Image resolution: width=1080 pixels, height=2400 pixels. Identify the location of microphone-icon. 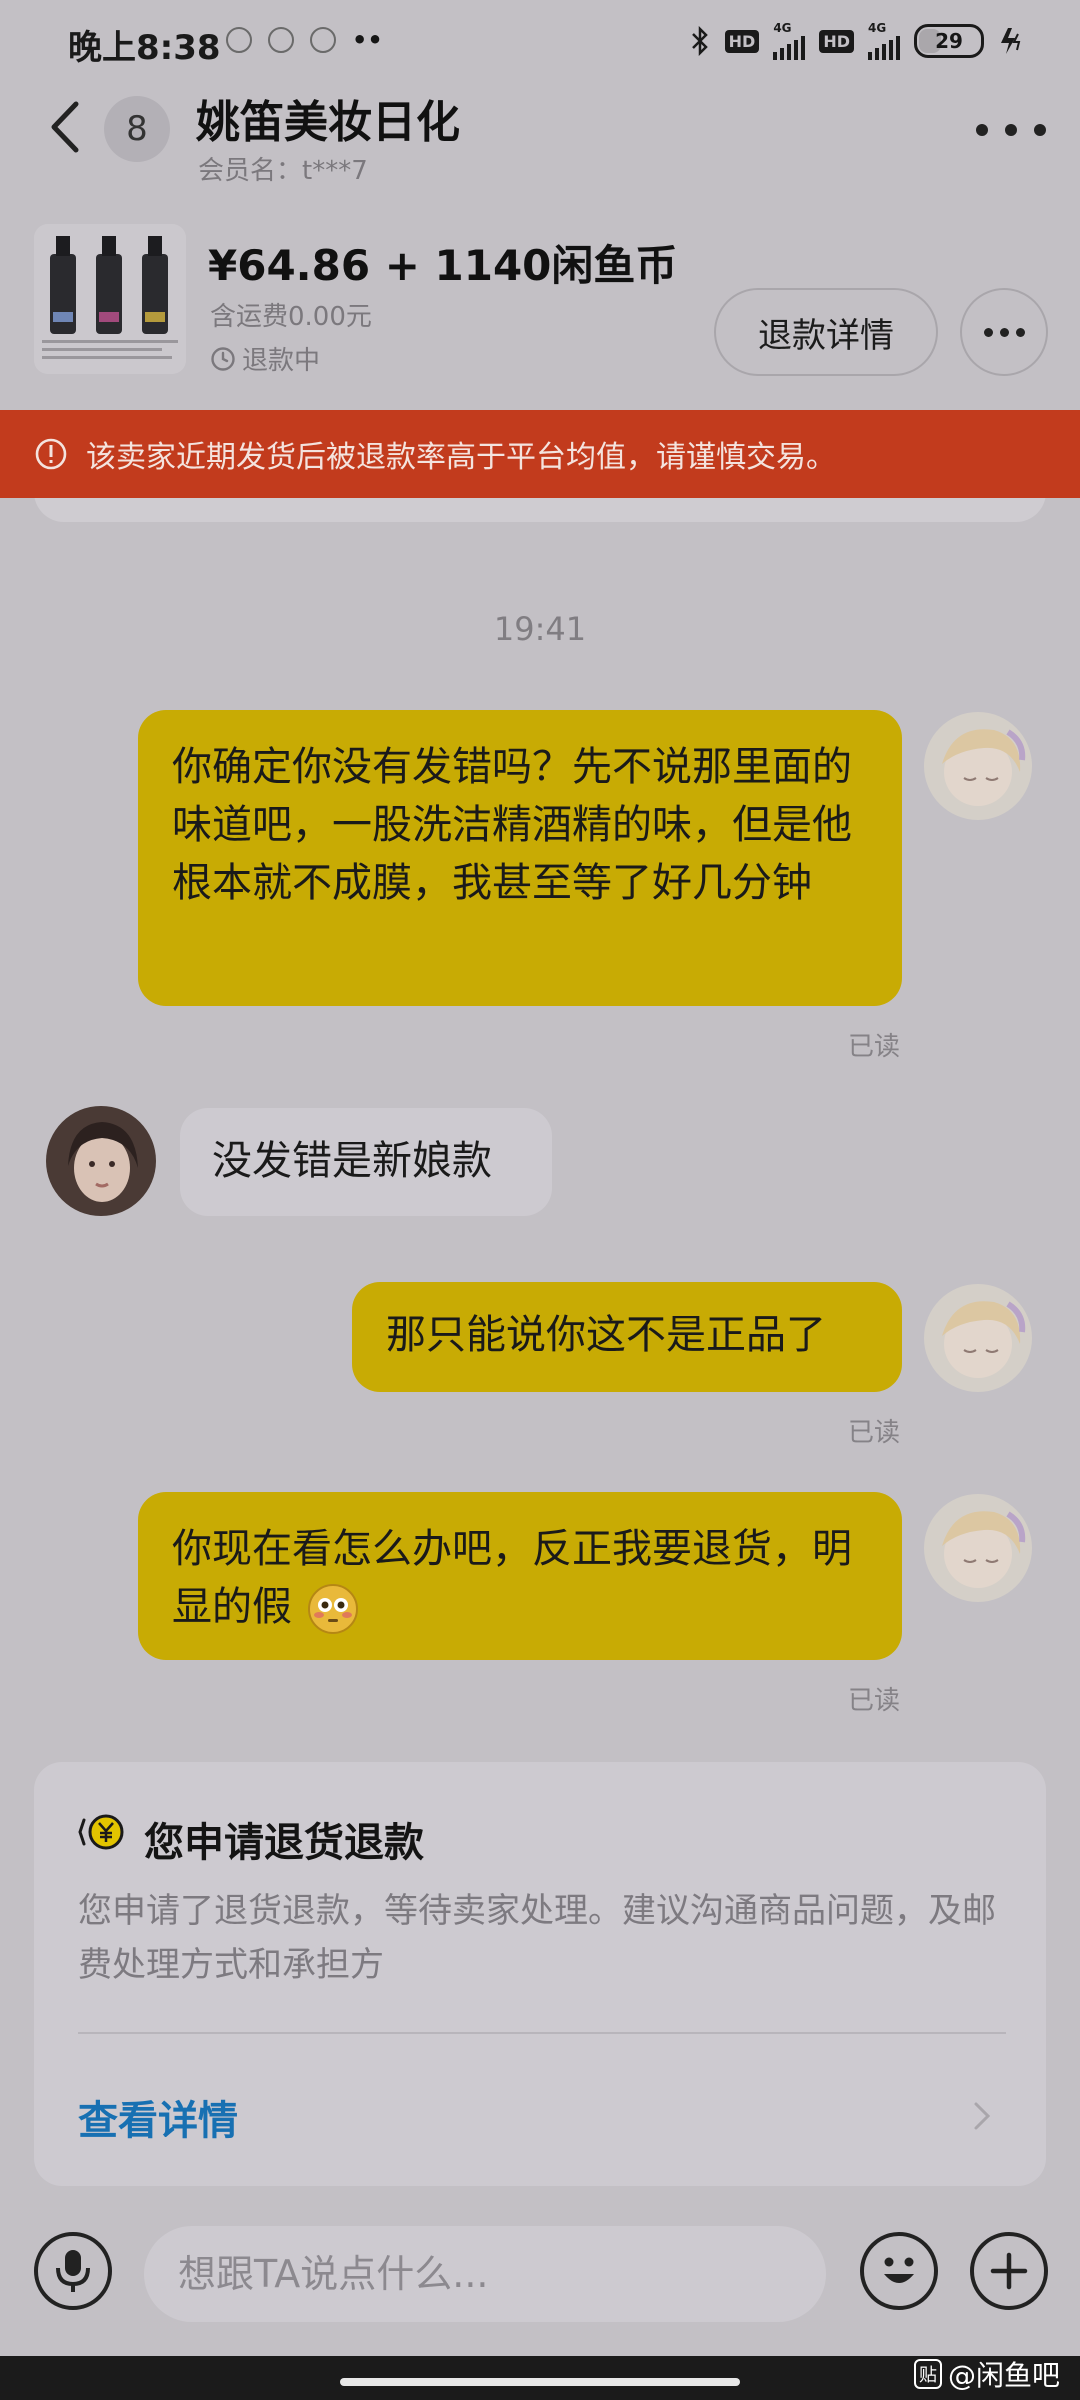
(73, 2271).